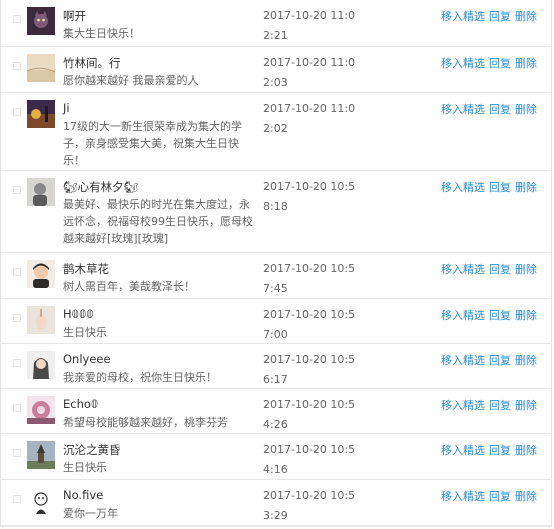 The image size is (554, 529). What do you see at coordinates (309, 414) in the screenshot?
I see `message-time: 2017-10-20 10:54:26` at bounding box center [309, 414].